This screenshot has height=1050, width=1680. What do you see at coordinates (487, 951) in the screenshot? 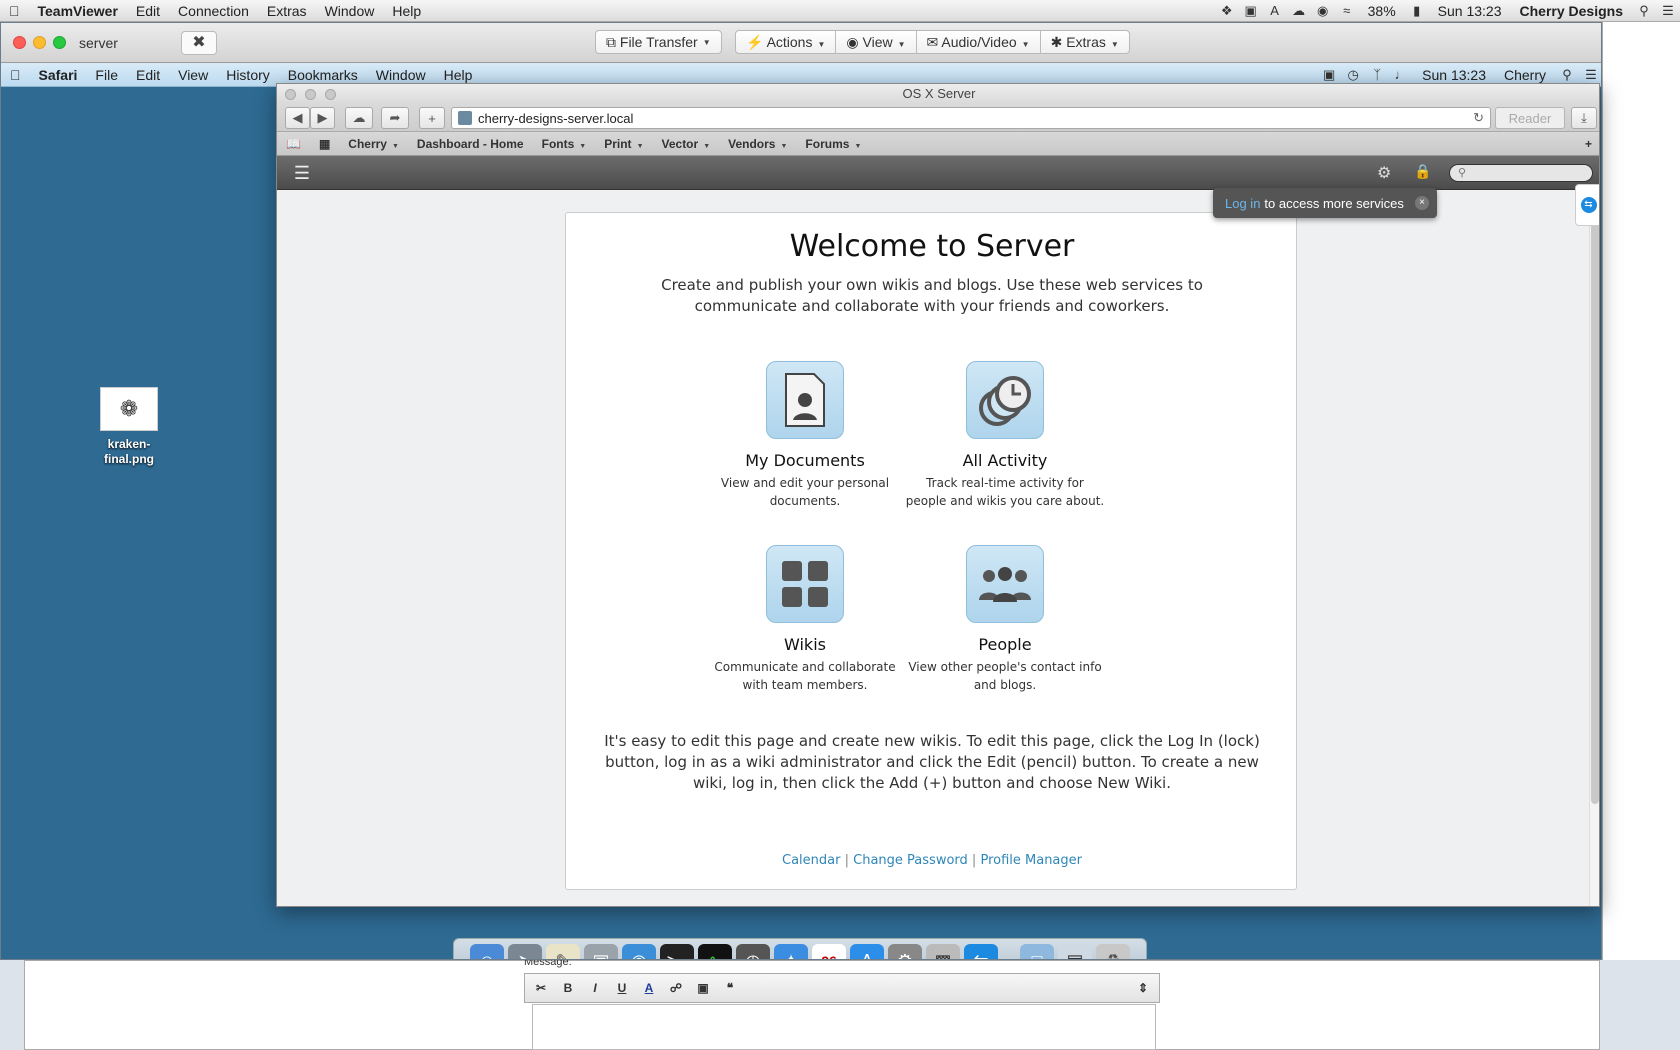
I see `finder-icon: ☺` at bounding box center [487, 951].